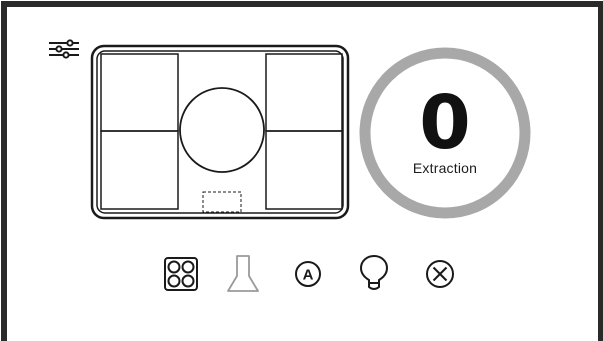 The image size is (603, 341). I want to click on sliders-icon, so click(64, 49).